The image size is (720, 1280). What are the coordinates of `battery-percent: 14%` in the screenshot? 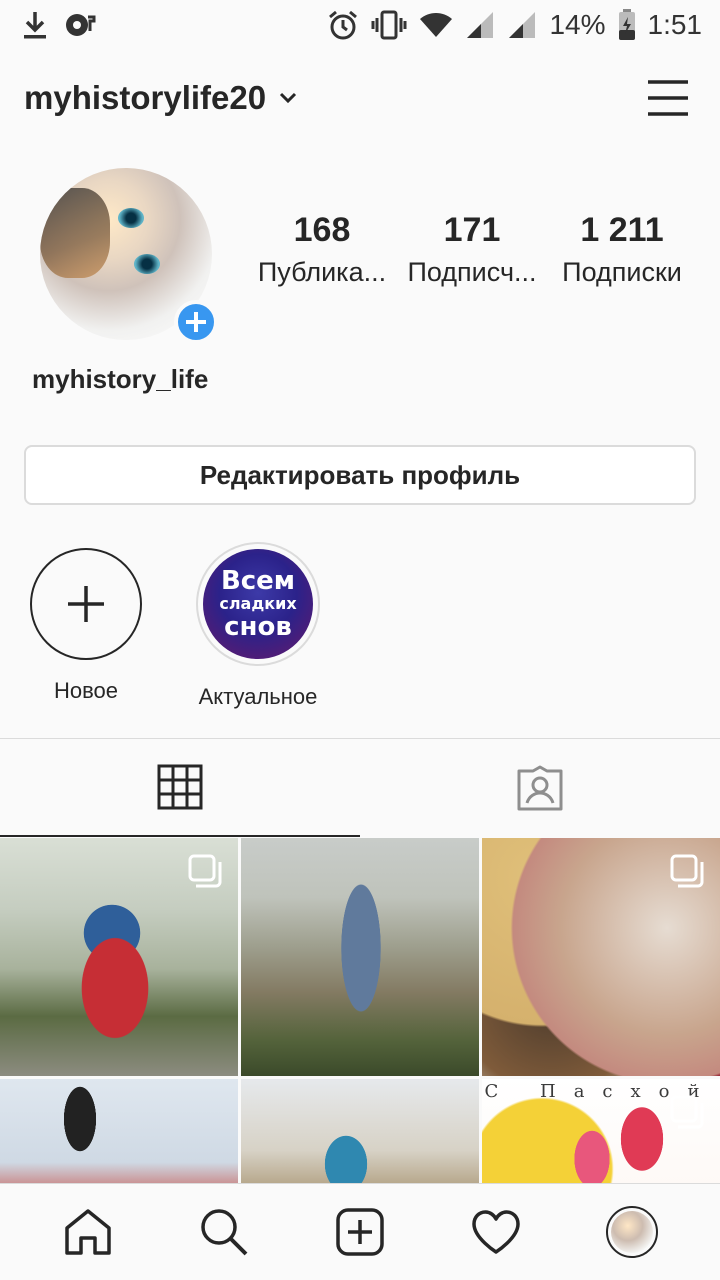 It's located at (577, 24).